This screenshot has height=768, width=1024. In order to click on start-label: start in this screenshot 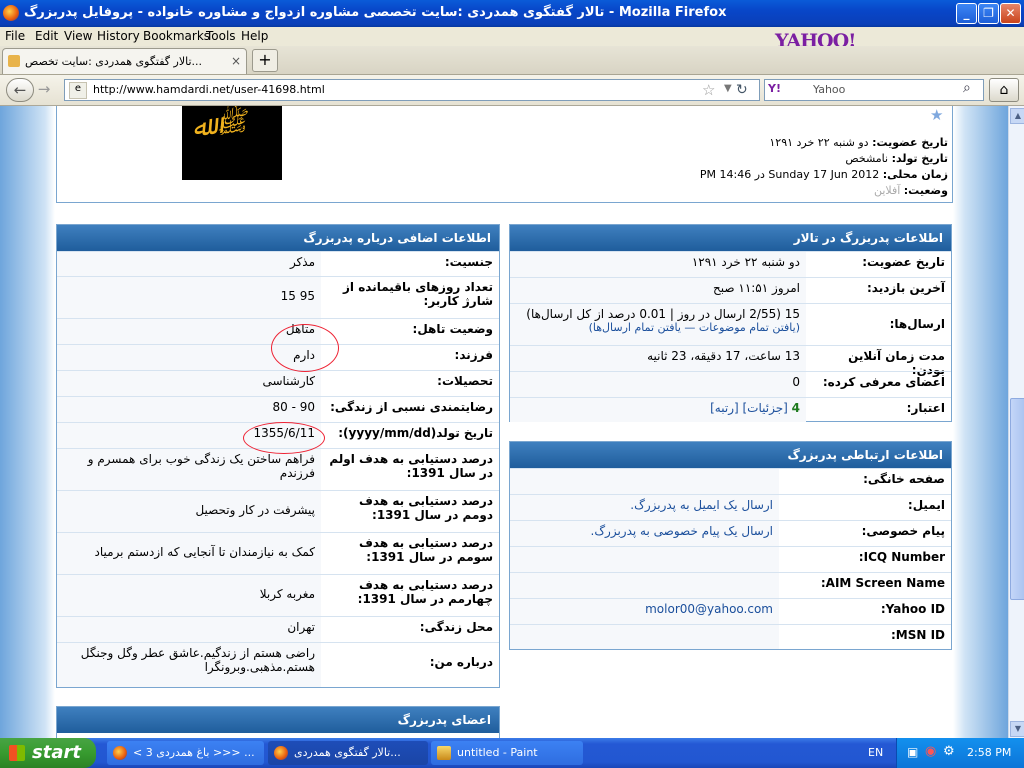, I will do `click(56, 752)`.